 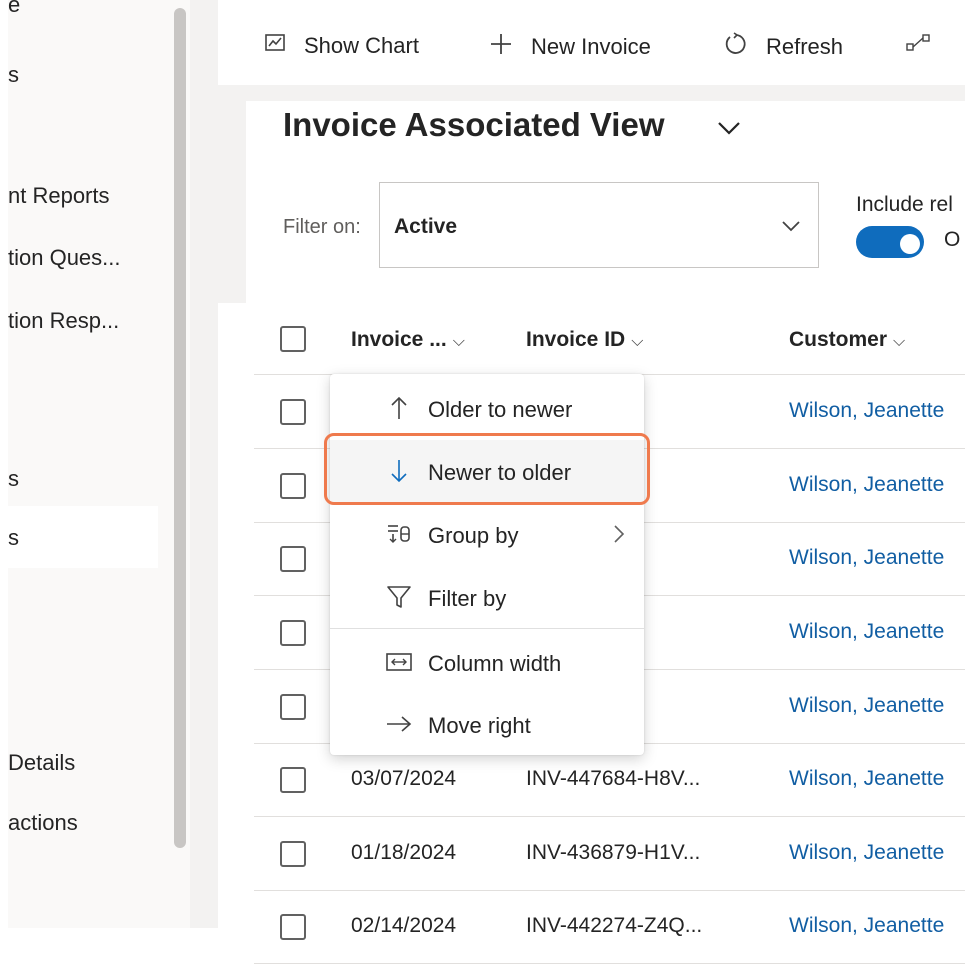 What do you see at coordinates (180, 428) in the screenshot?
I see `sidebar-scrollbar` at bounding box center [180, 428].